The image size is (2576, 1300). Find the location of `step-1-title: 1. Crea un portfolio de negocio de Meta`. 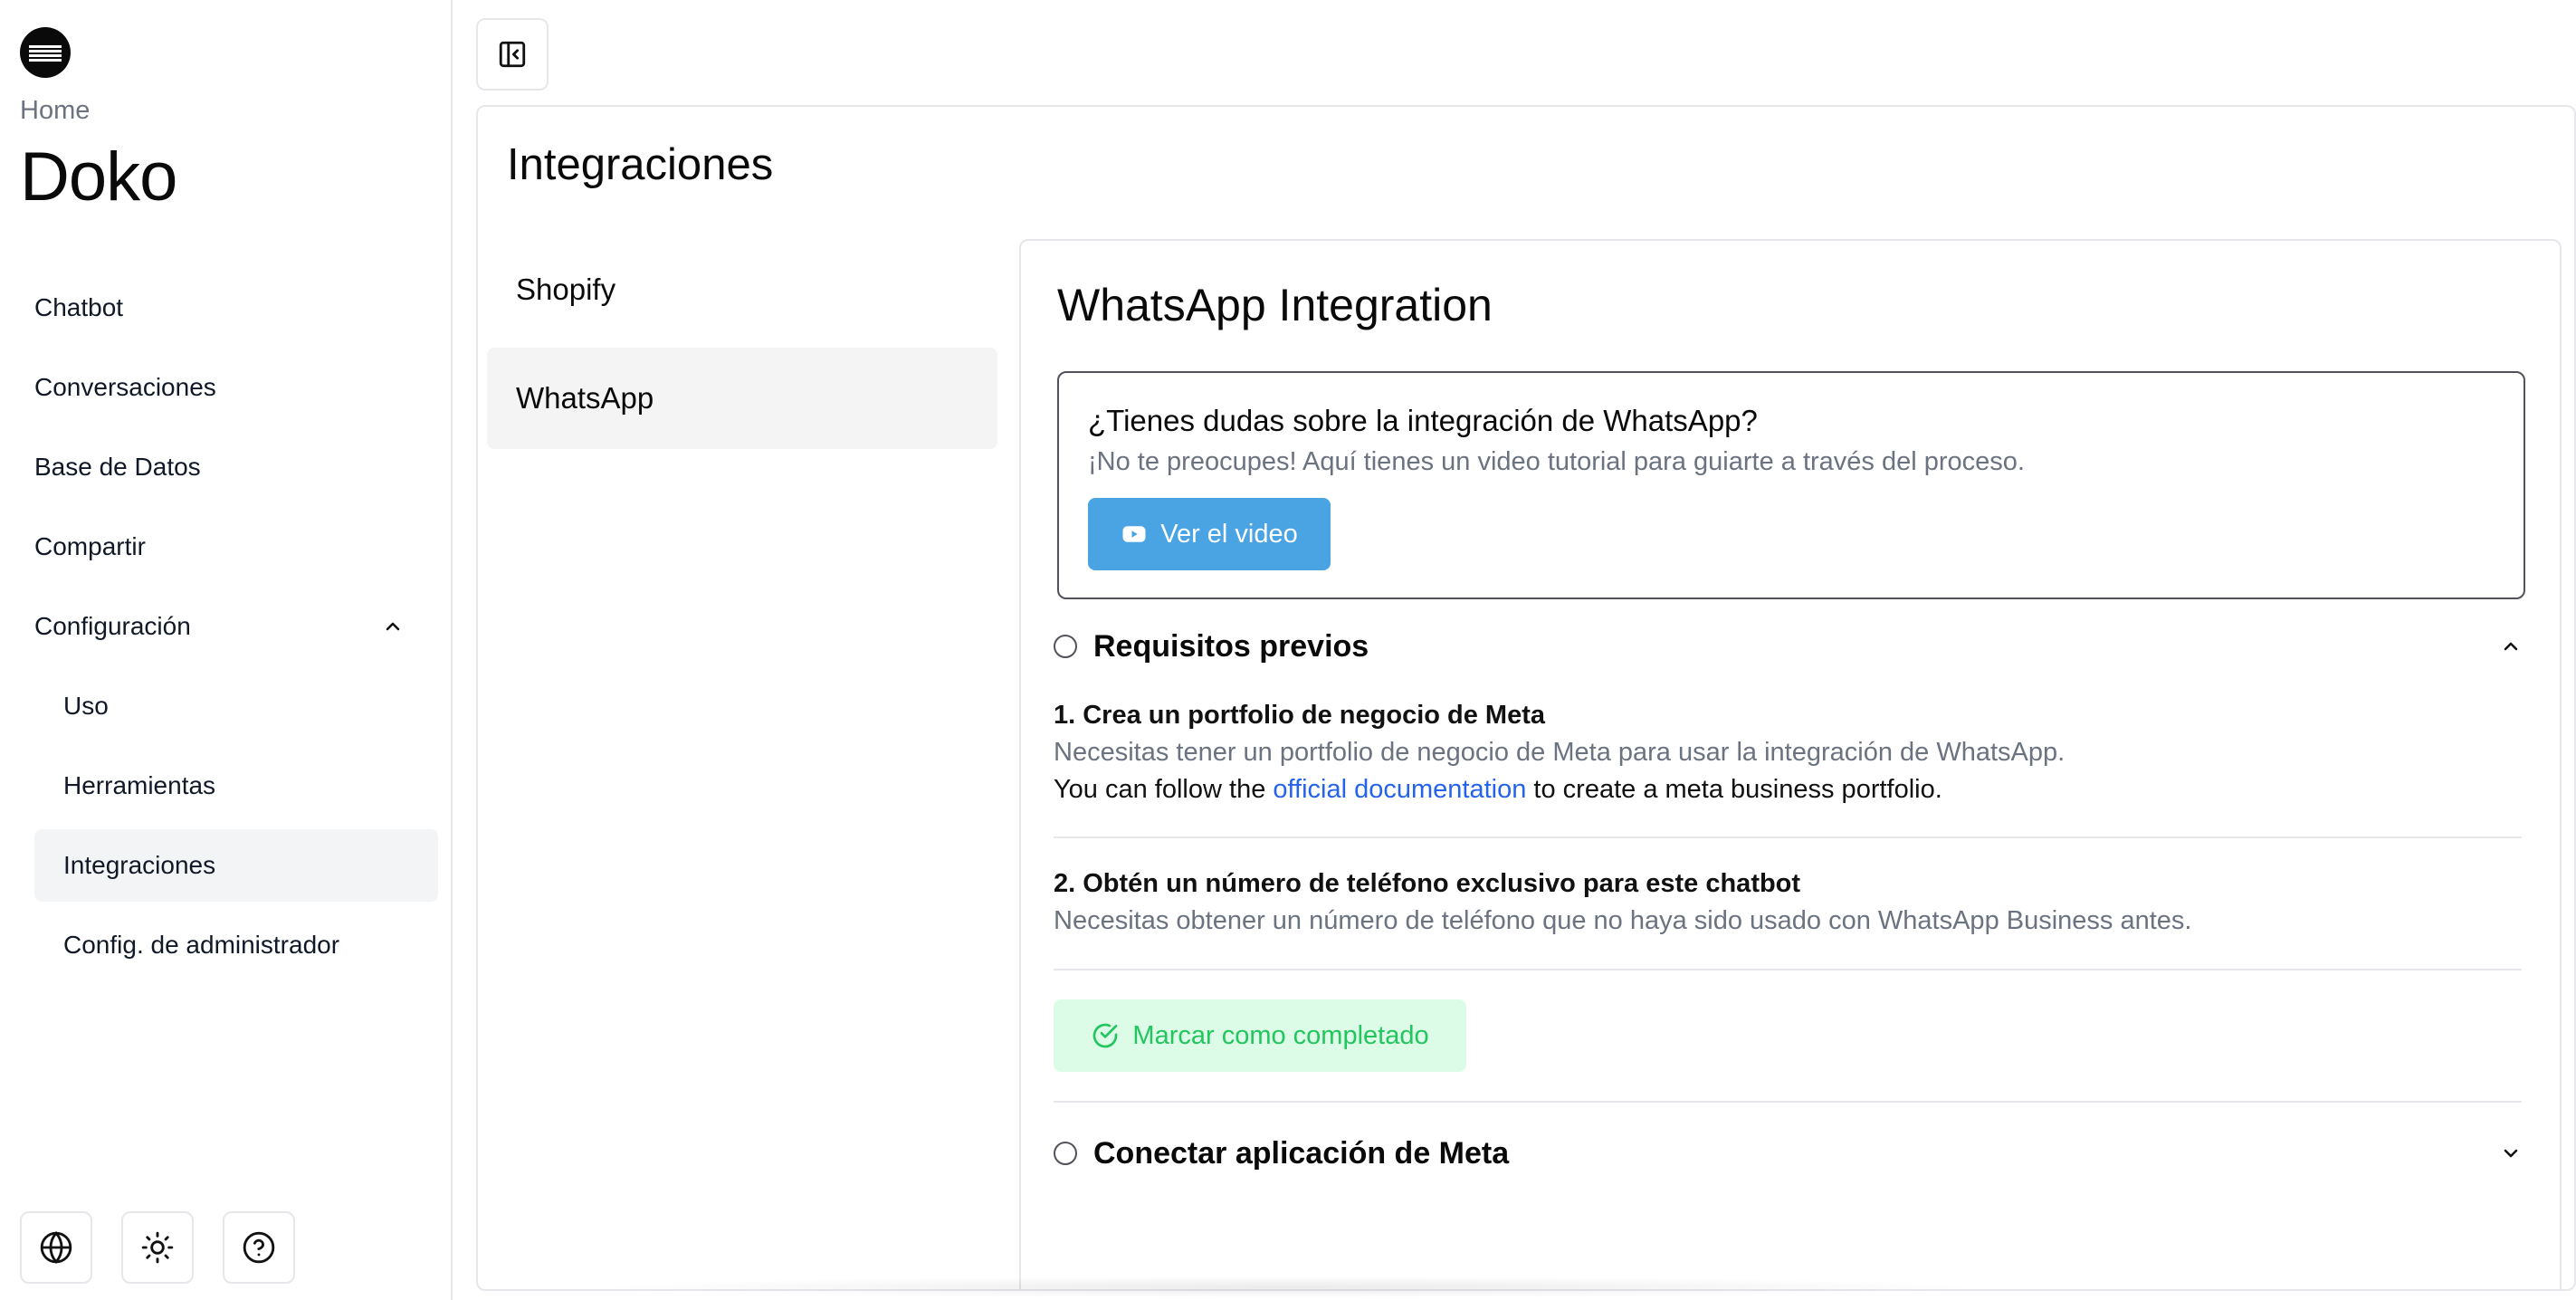

step-1-title: 1. Crea un portfolio de negocio de Meta is located at coordinates (1300, 715).